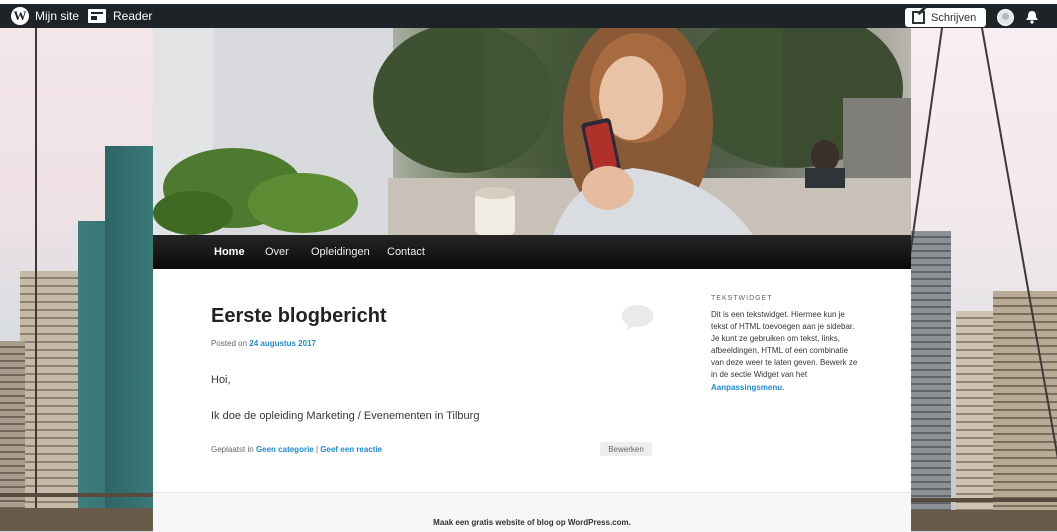 The image size is (1057, 532). What do you see at coordinates (229, 252) in the screenshot?
I see `nav-item-home: Home` at bounding box center [229, 252].